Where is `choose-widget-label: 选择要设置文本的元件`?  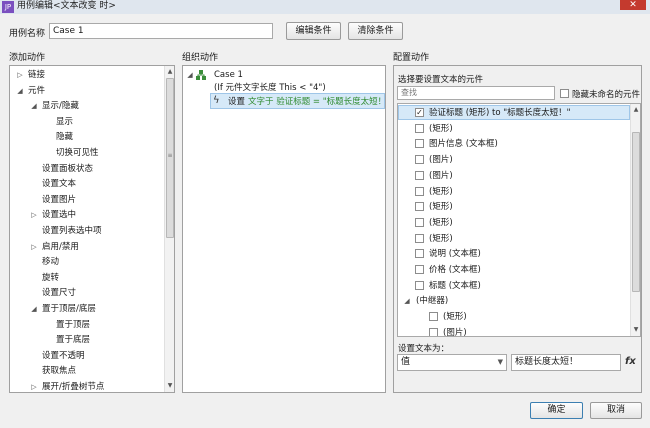
choose-widget-label: 选择要设置文本的元件 is located at coordinates (441, 80).